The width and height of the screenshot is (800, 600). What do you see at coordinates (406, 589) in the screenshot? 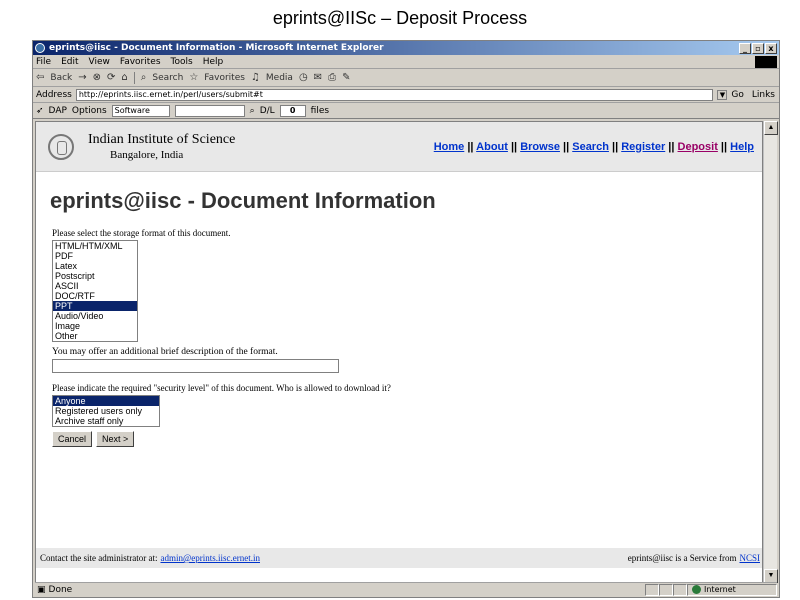
I see `status-bar: ▣ Done Internet` at bounding box center [406, 589].